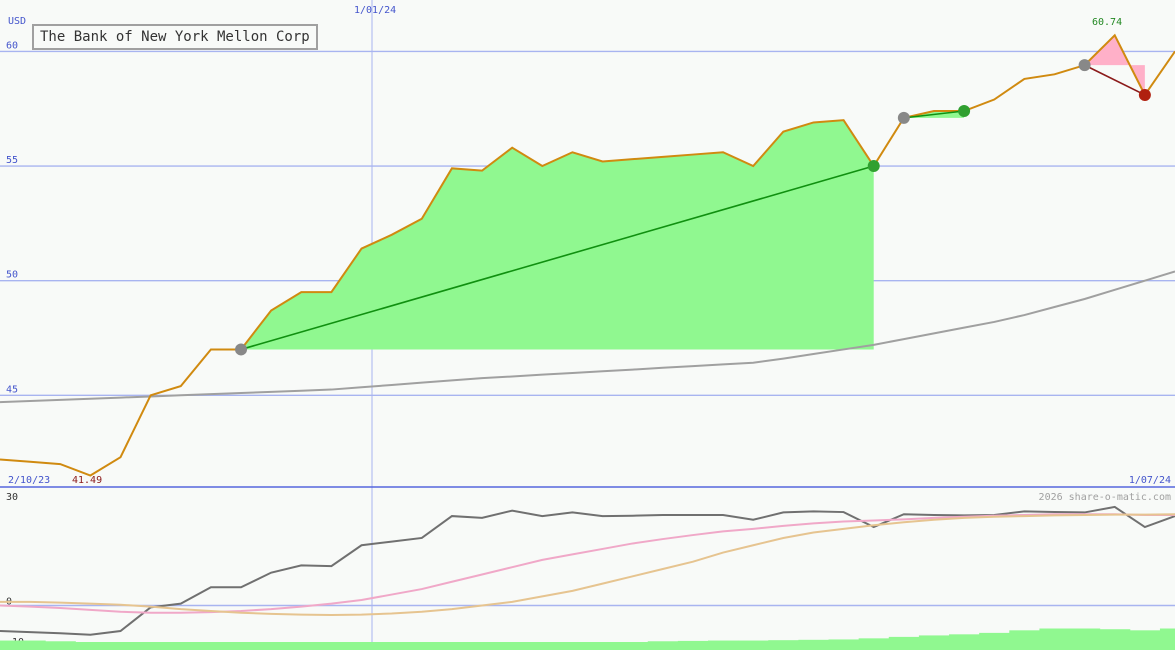 Image resolution: width=1175 pixels, height=650 pixels. Describe the element at coordinates (12, 160) in the screenshot. I see `y-tick-label-55: 55` at that location.